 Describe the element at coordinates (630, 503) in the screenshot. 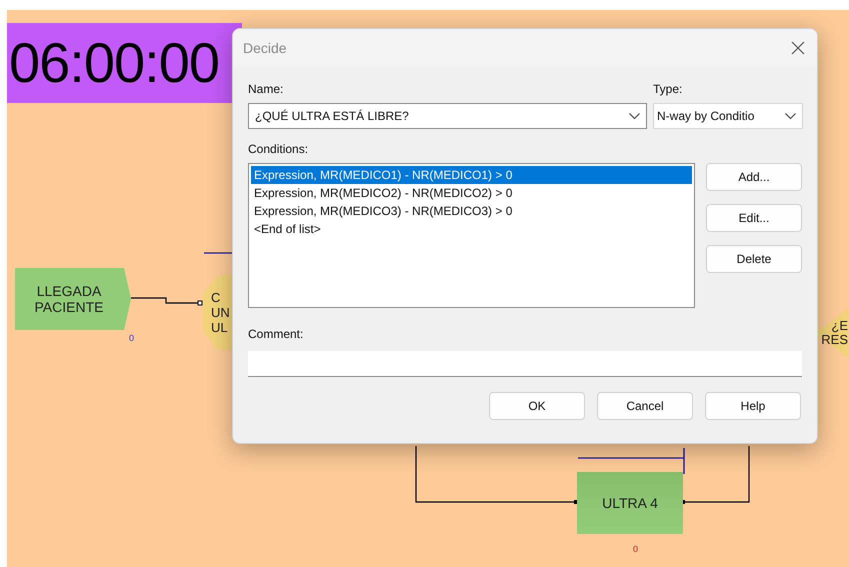

I see `module-label: ULTRA 4` at that location.